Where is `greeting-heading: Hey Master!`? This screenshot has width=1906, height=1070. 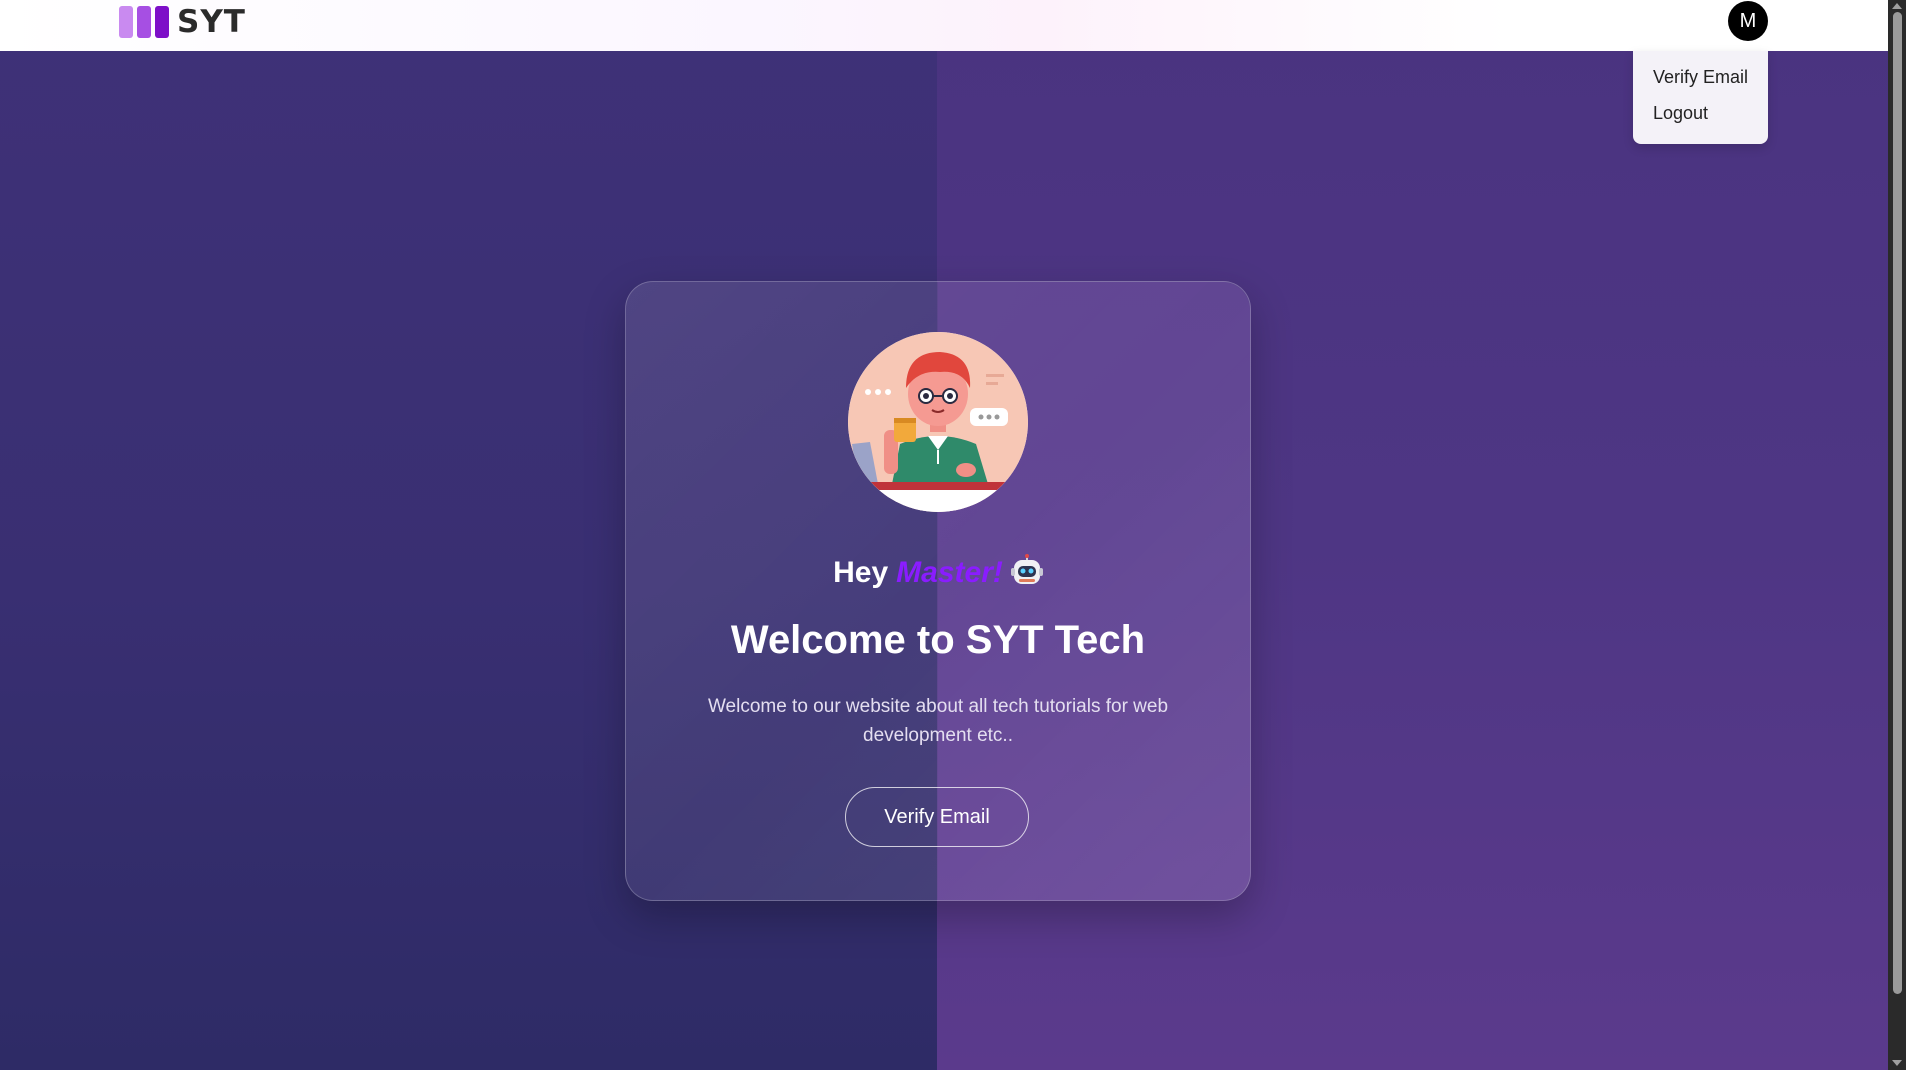 greeting-heading: Hey Master! is located at coordinates (938, 574).